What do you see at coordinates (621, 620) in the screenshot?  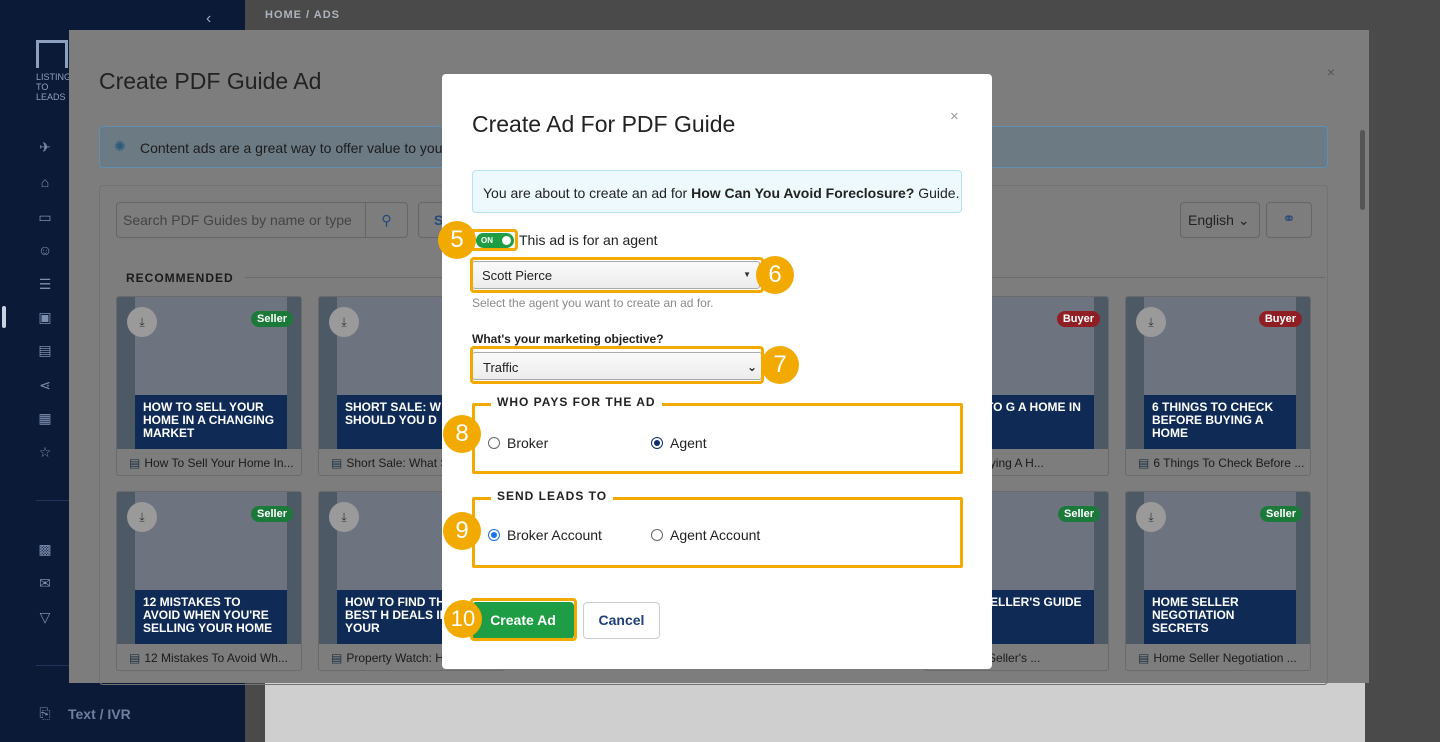 I see `cancel-button: Cancel` at bounding box center [621, 620].